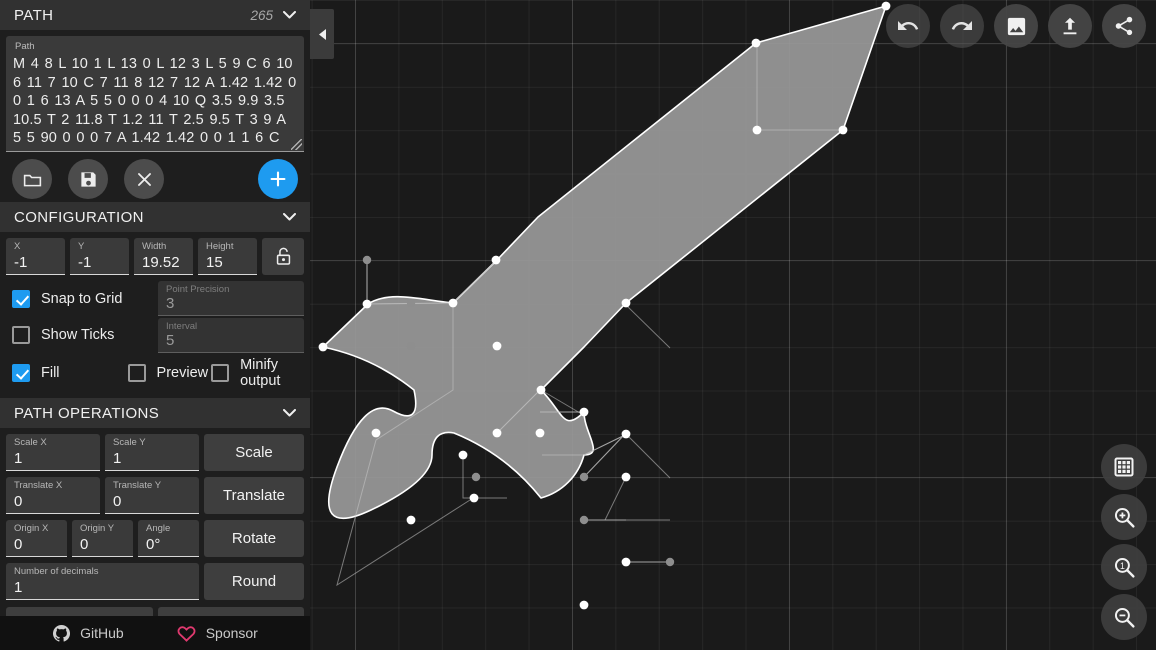  What do you see at coordinates (85, 262) in the screenshot?
I see `y-field-value: -1` at bounding box center [85, 262].